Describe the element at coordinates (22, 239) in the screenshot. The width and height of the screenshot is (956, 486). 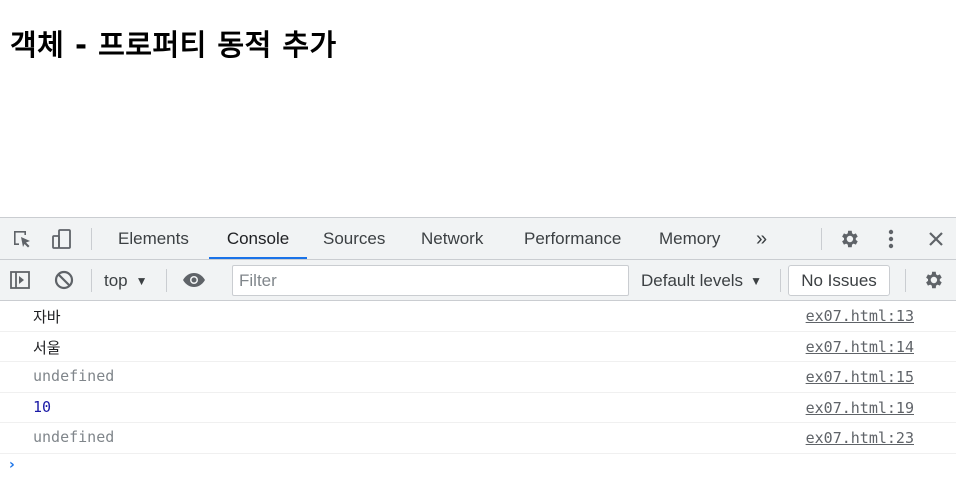
I see `inspect-element-icon` at that location.